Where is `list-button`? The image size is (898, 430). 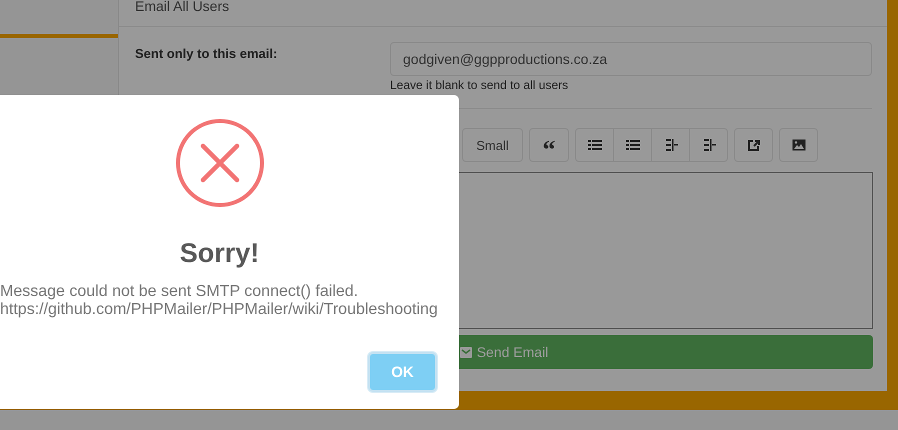
list-button is located at coordinates (632, 145).